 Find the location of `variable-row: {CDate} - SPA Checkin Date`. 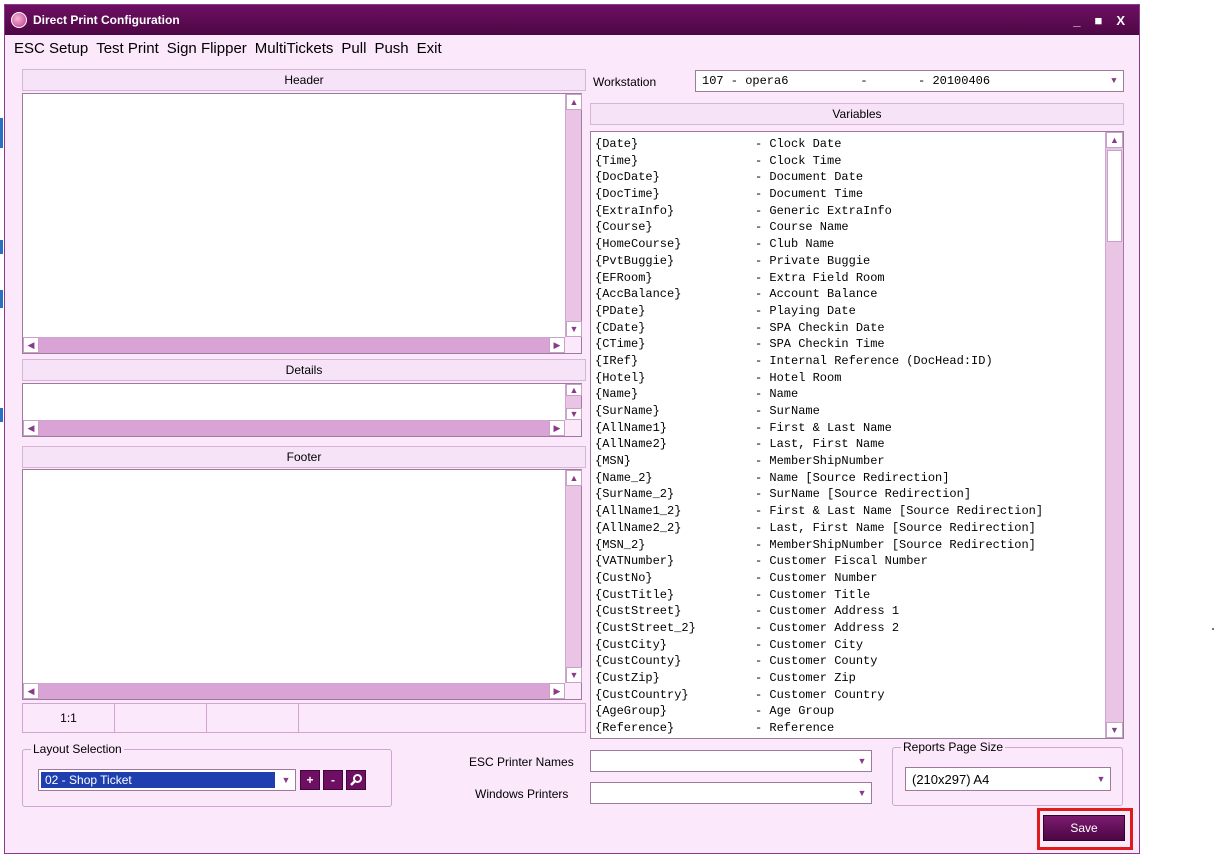

variable-row: {CDate} - SPA Checkin Date is located at coordinates (849, 328).